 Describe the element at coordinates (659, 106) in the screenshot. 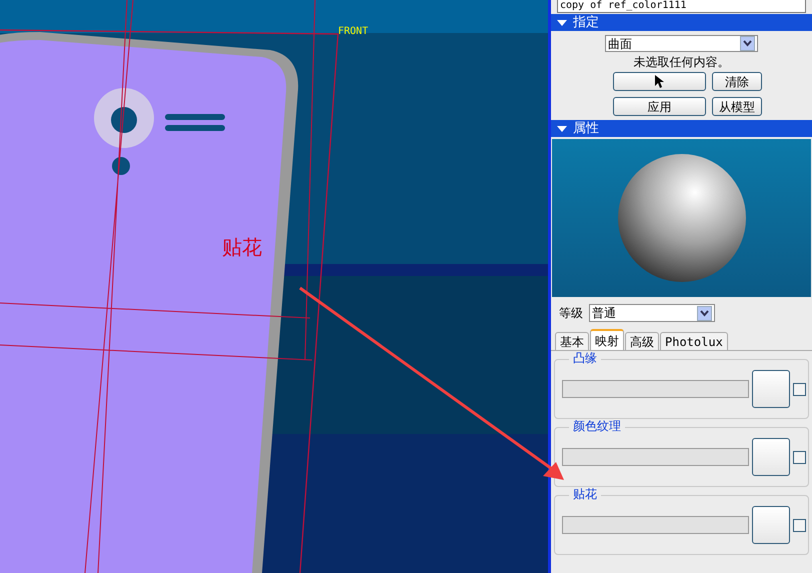

I see `panel-button: 应用` at that location.